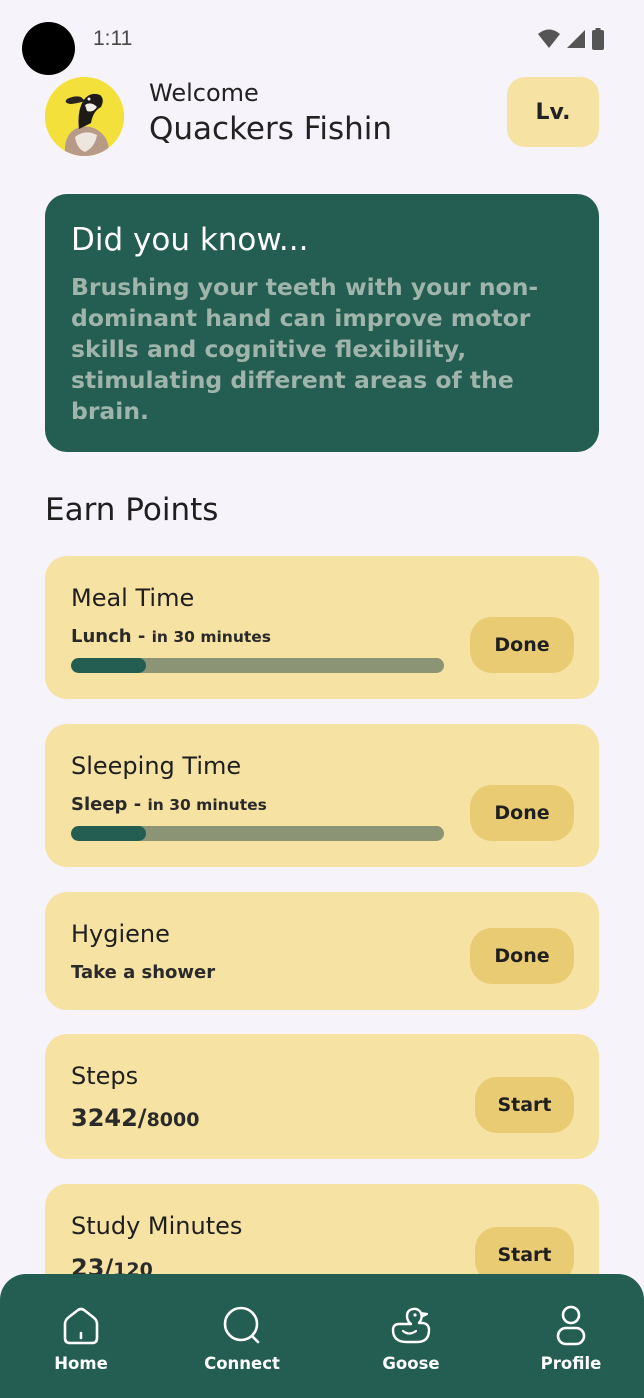  Describe the element at coordinates (204, 93) in the screenshot. I see `welcome-label: Welcome` at that location.